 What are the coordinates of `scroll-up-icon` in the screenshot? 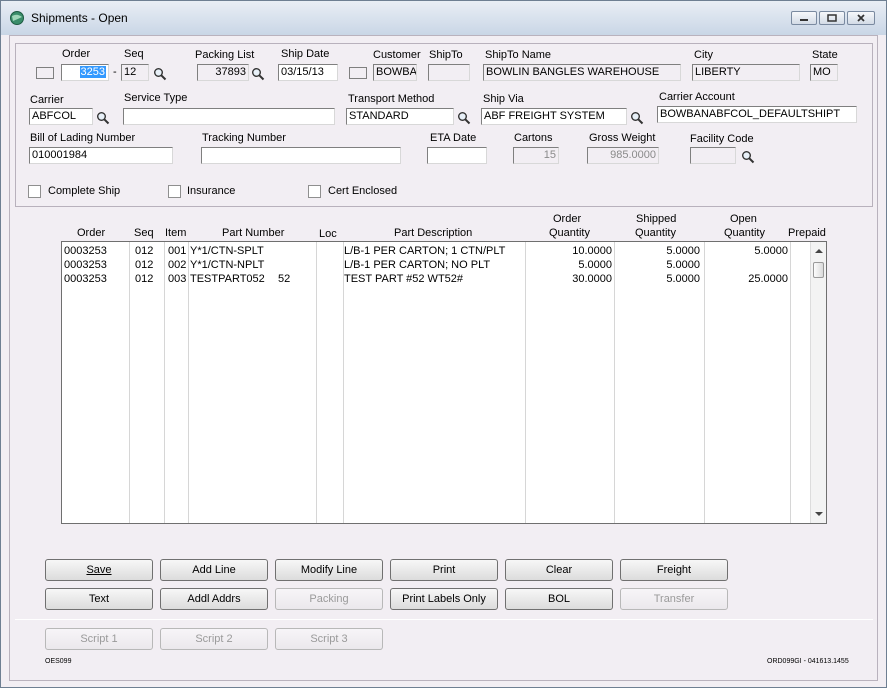 It's located at (819, 251).